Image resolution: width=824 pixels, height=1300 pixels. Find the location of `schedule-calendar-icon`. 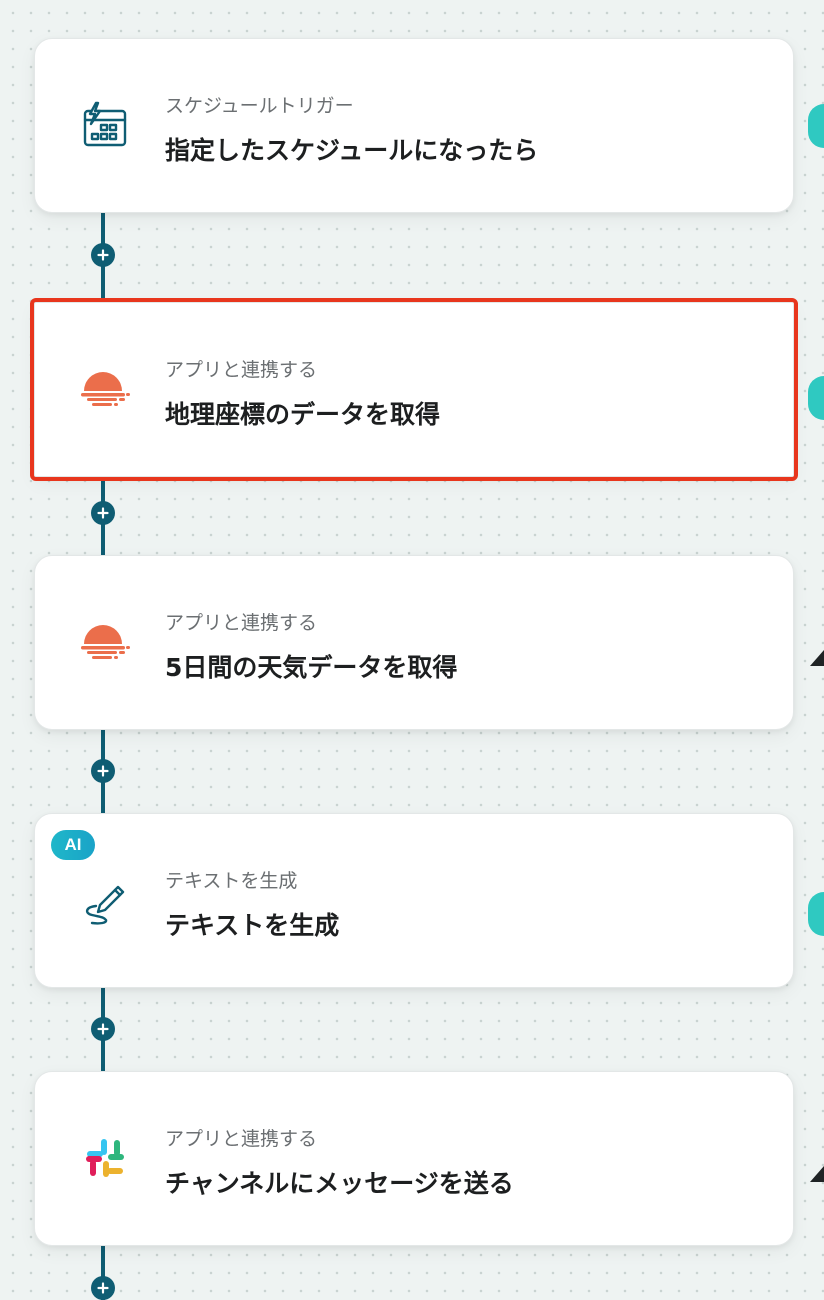

schedule-calendar-icon is located at coordinates (105, 125).